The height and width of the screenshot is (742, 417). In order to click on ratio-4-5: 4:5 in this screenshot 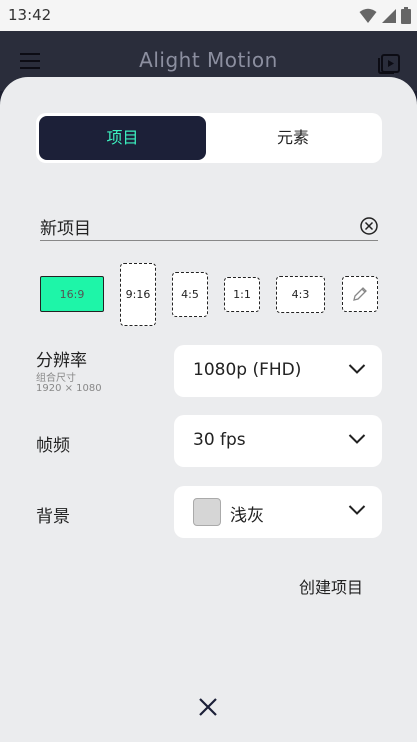, I will do `click(190, 294)`.